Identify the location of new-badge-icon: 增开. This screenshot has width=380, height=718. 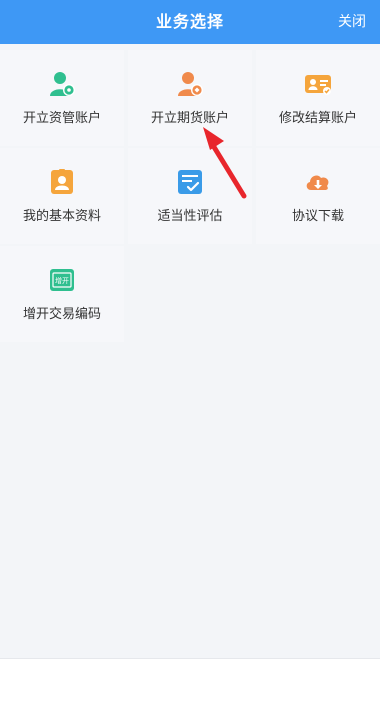
(62, 280).